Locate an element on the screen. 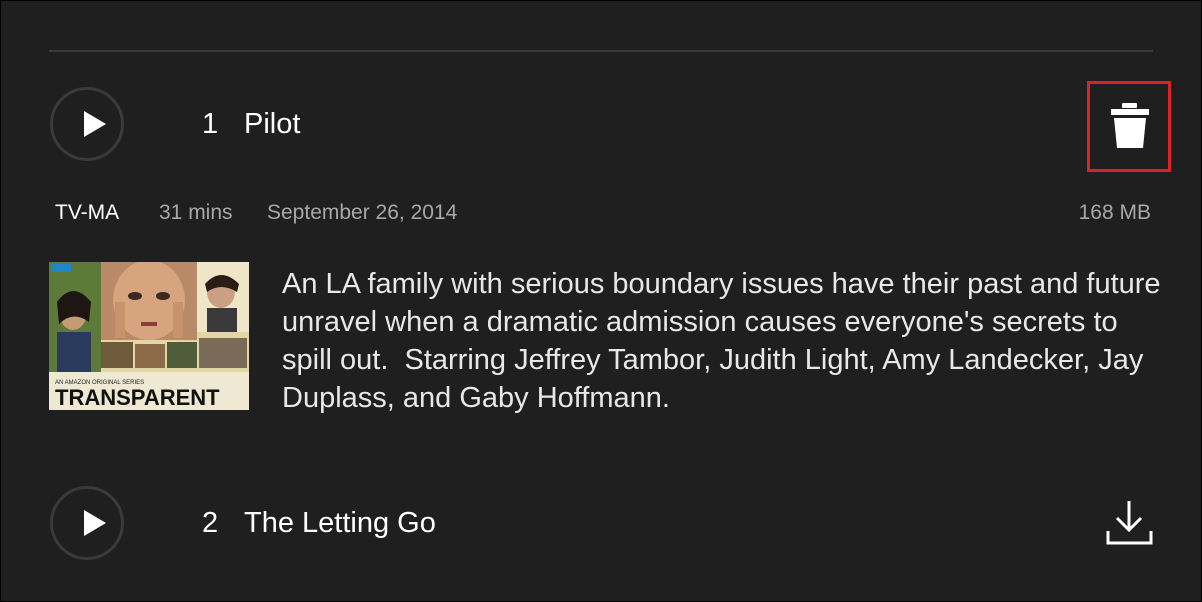  episode-thumbnail: AN AMAZON ORIGINAL SERIES TRANSPARENT is located at coordinates (149, 336).